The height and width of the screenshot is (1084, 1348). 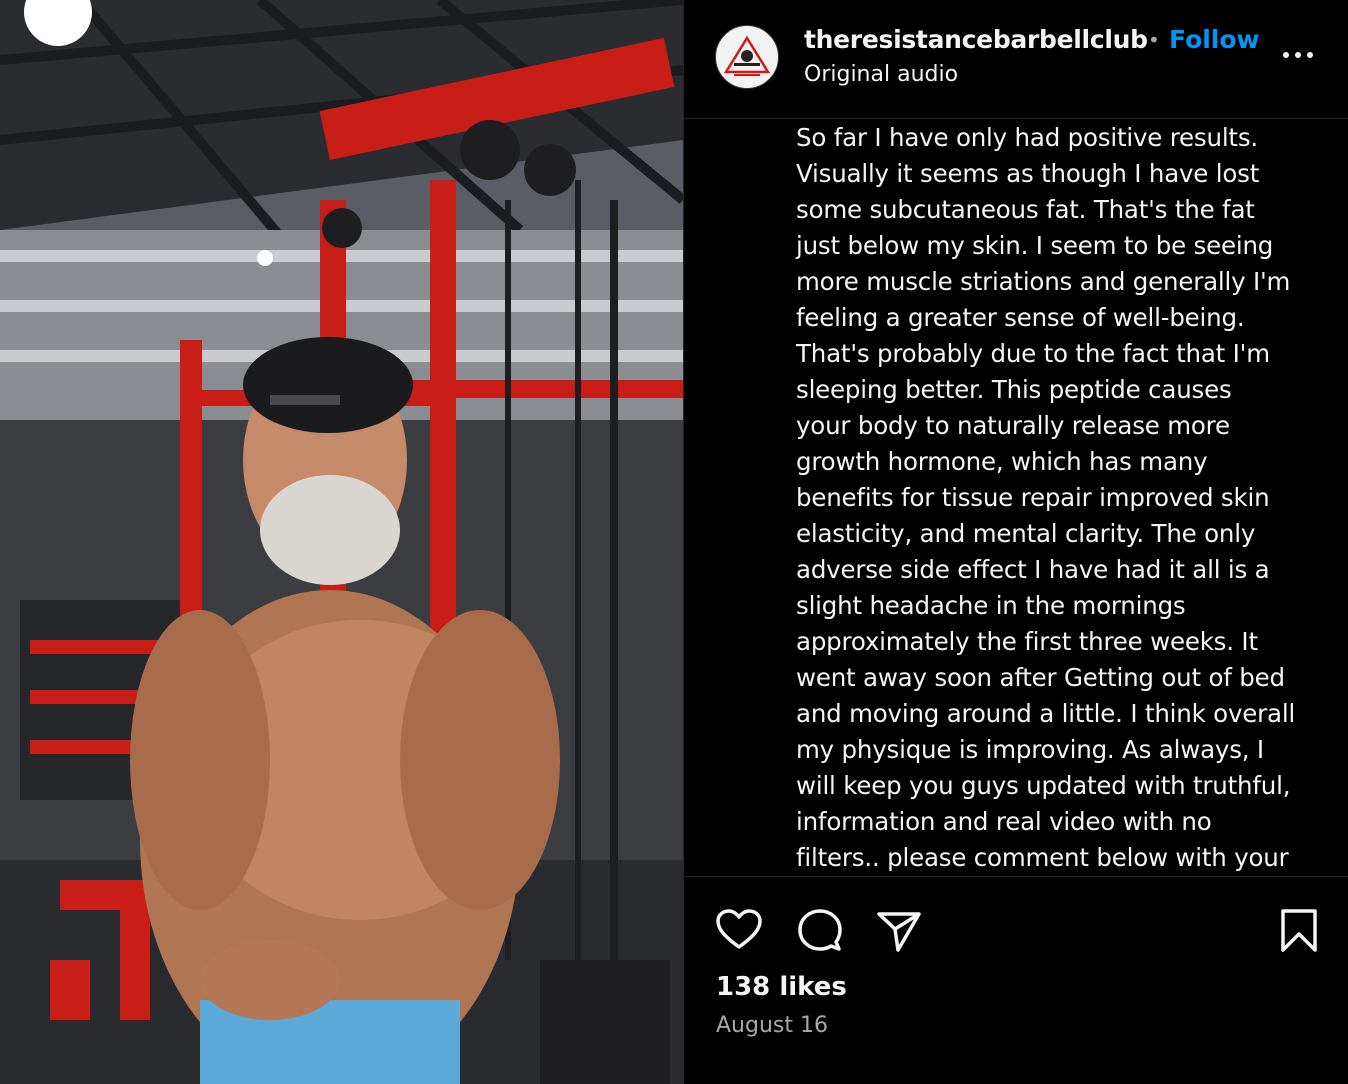 I want to click on save-button, so click(x=1299, y=931).